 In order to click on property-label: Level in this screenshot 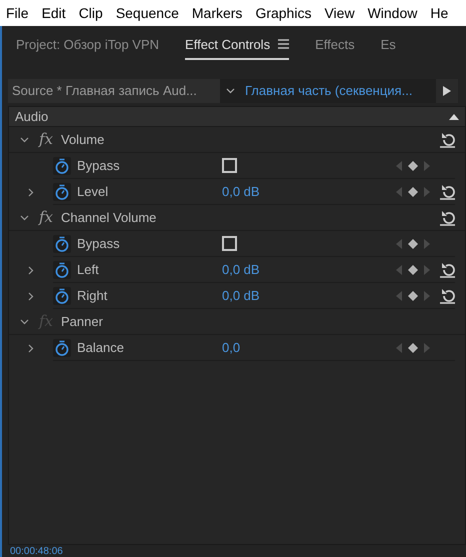, I will do `click(93, 191)`.